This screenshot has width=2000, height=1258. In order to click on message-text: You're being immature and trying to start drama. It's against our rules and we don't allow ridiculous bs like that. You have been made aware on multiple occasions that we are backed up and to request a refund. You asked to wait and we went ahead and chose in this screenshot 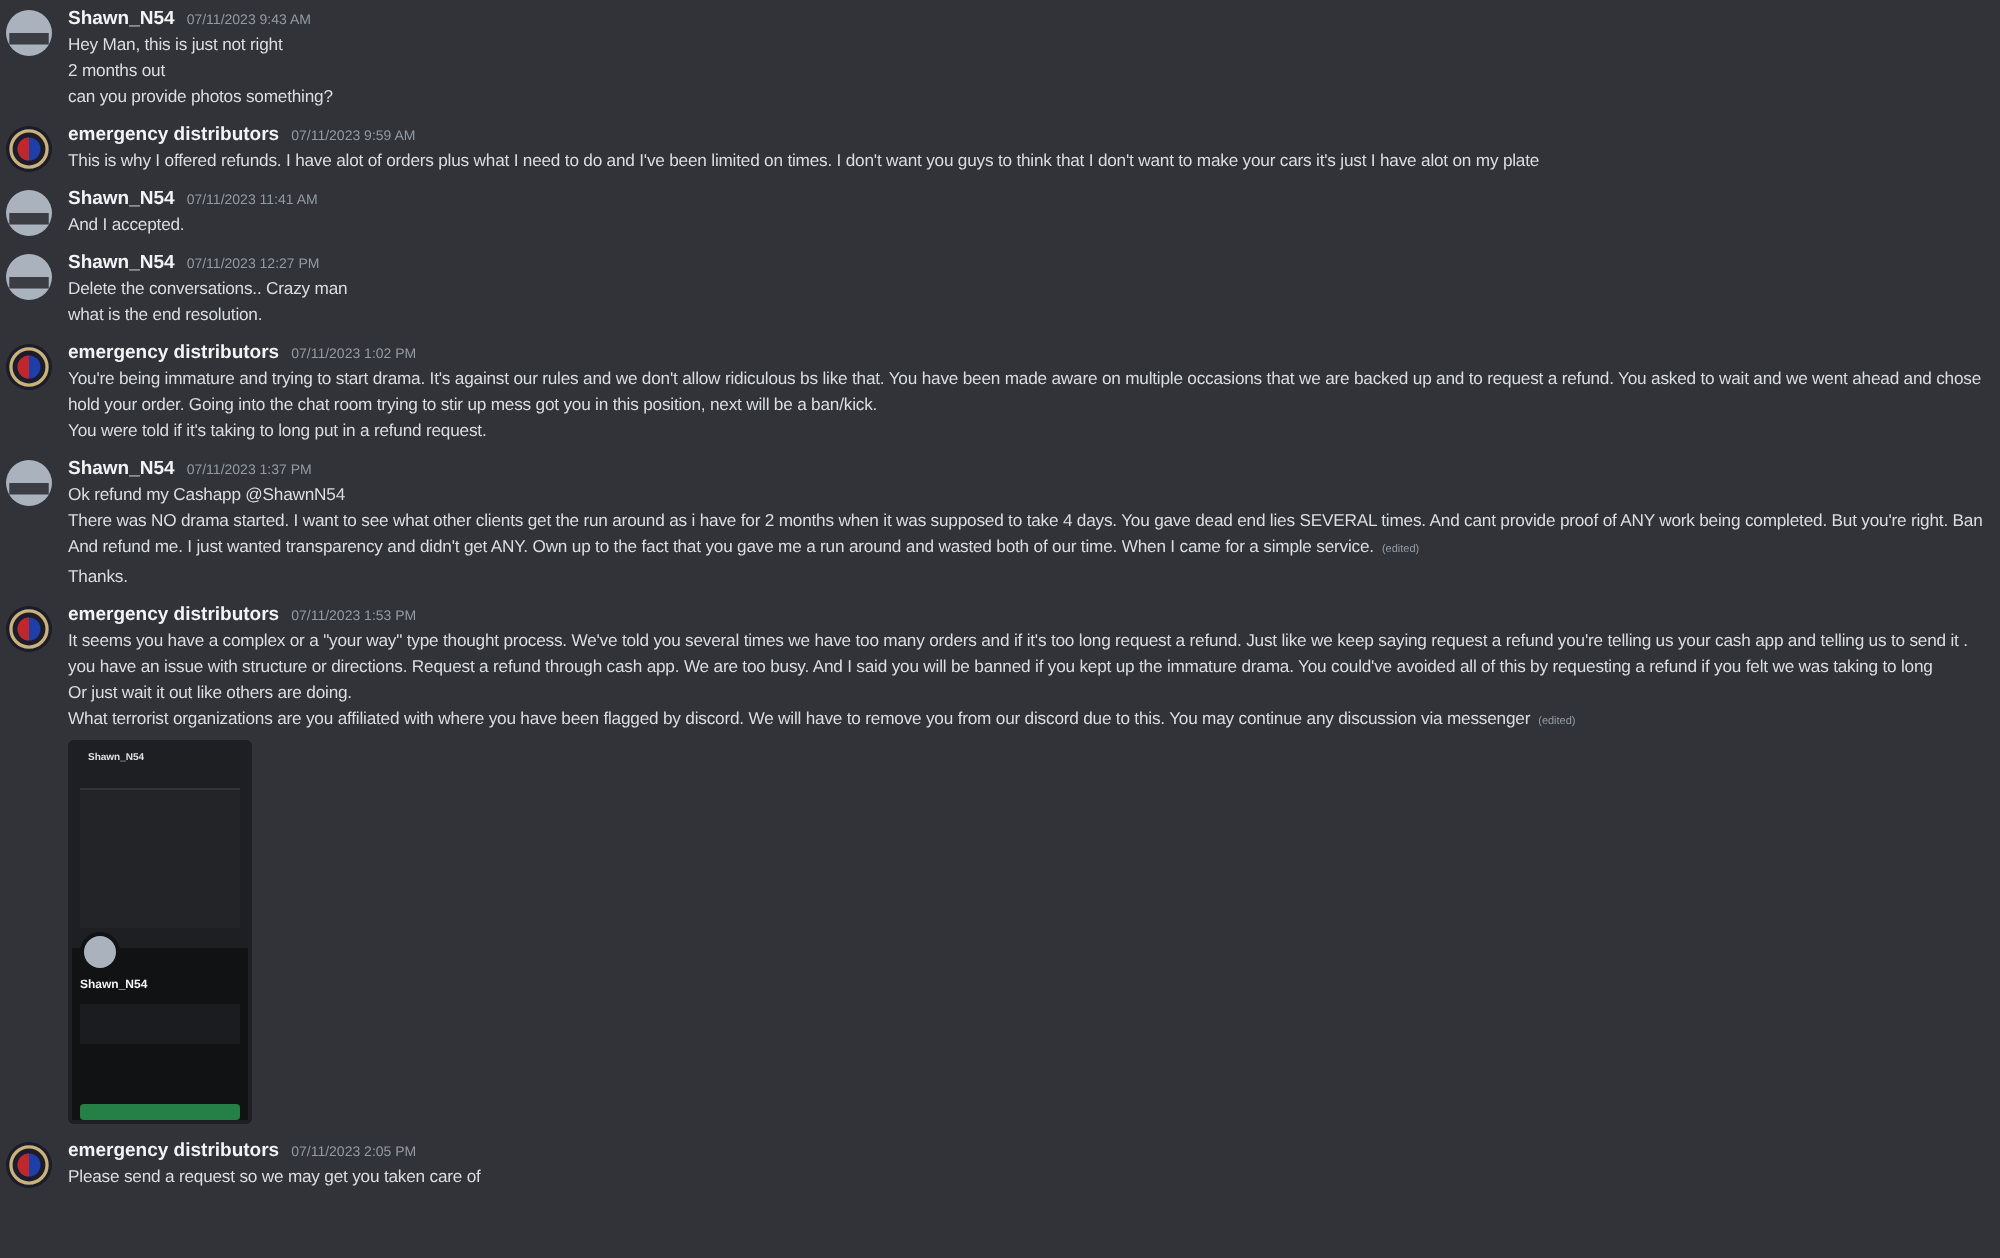, I will do `click(1025, 378)`.